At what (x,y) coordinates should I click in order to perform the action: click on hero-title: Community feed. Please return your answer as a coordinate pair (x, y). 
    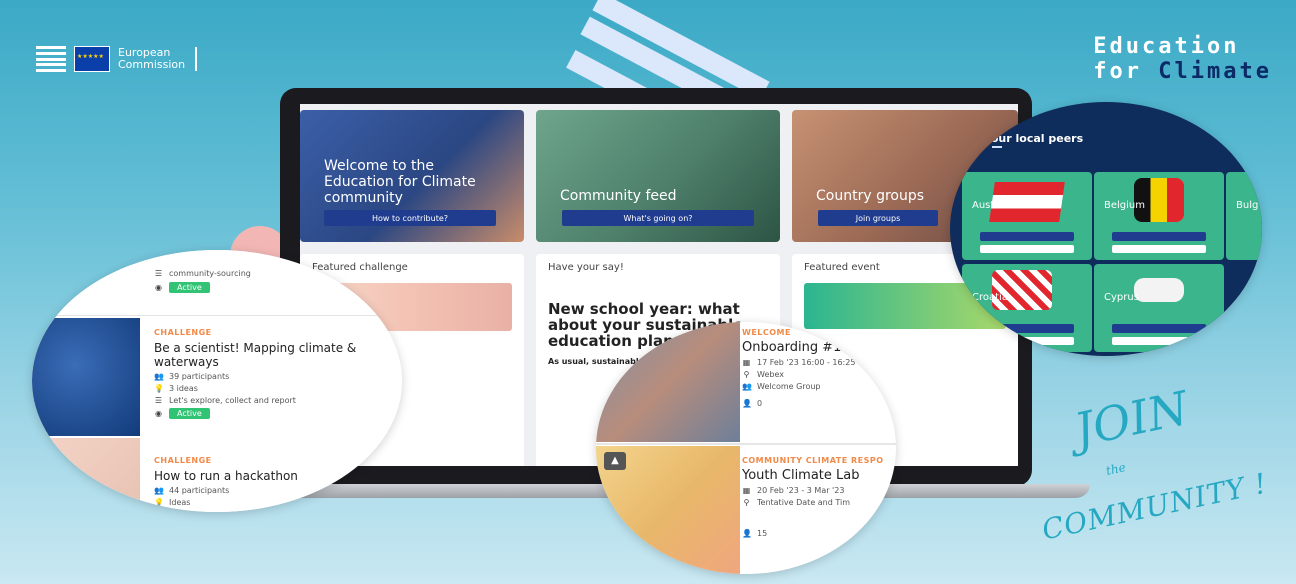
    Looking at the image, I should click on (618, 196).